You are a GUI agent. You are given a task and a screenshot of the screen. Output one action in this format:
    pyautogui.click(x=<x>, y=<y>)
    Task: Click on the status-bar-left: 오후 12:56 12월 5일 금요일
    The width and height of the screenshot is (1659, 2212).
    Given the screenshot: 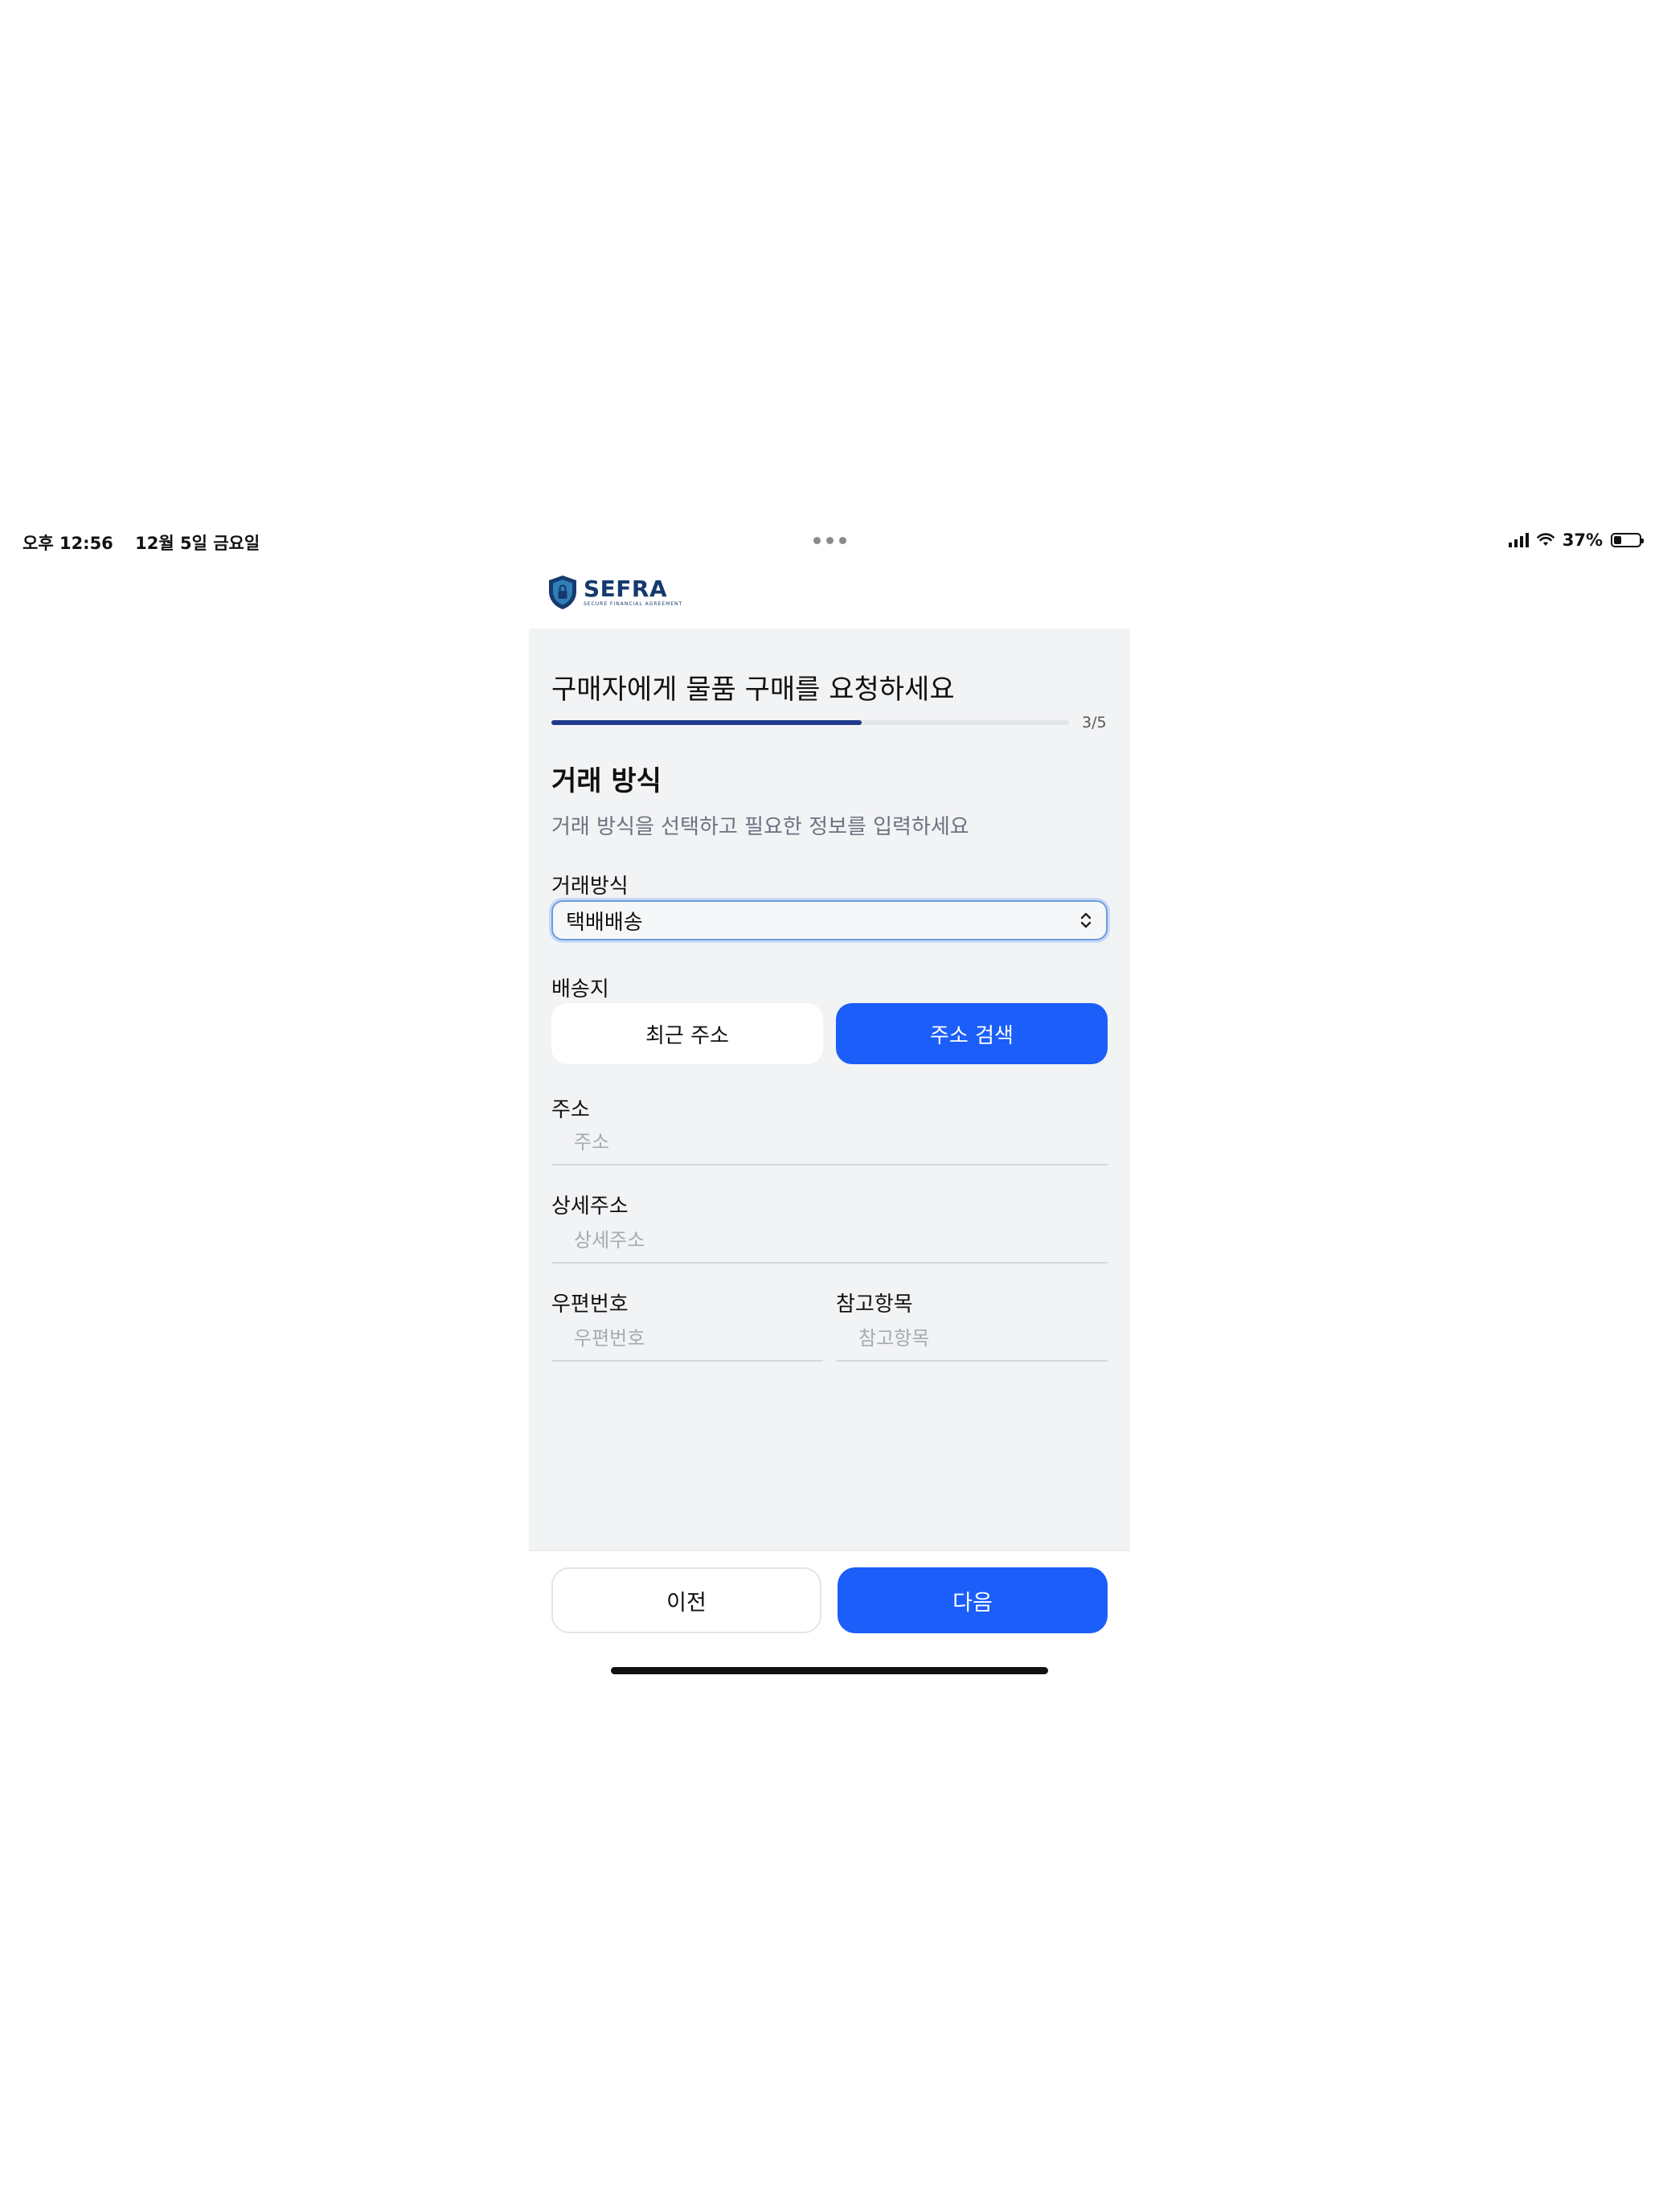 What is the action you would take?
    pyautogui.click(x=149, y=542)
    